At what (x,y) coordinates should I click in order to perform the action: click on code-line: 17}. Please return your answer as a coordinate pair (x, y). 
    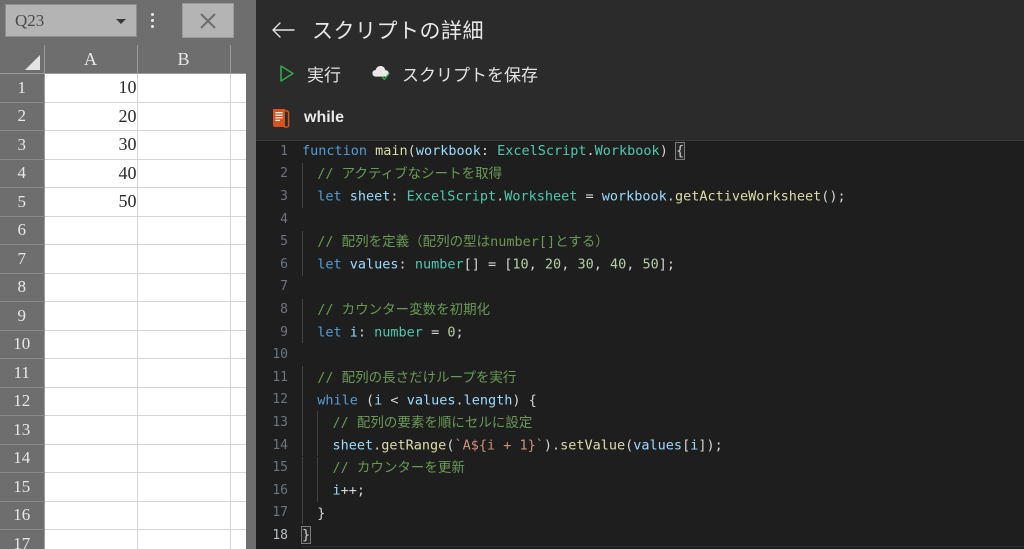
    Looking at the image, I should click on (640, 513).